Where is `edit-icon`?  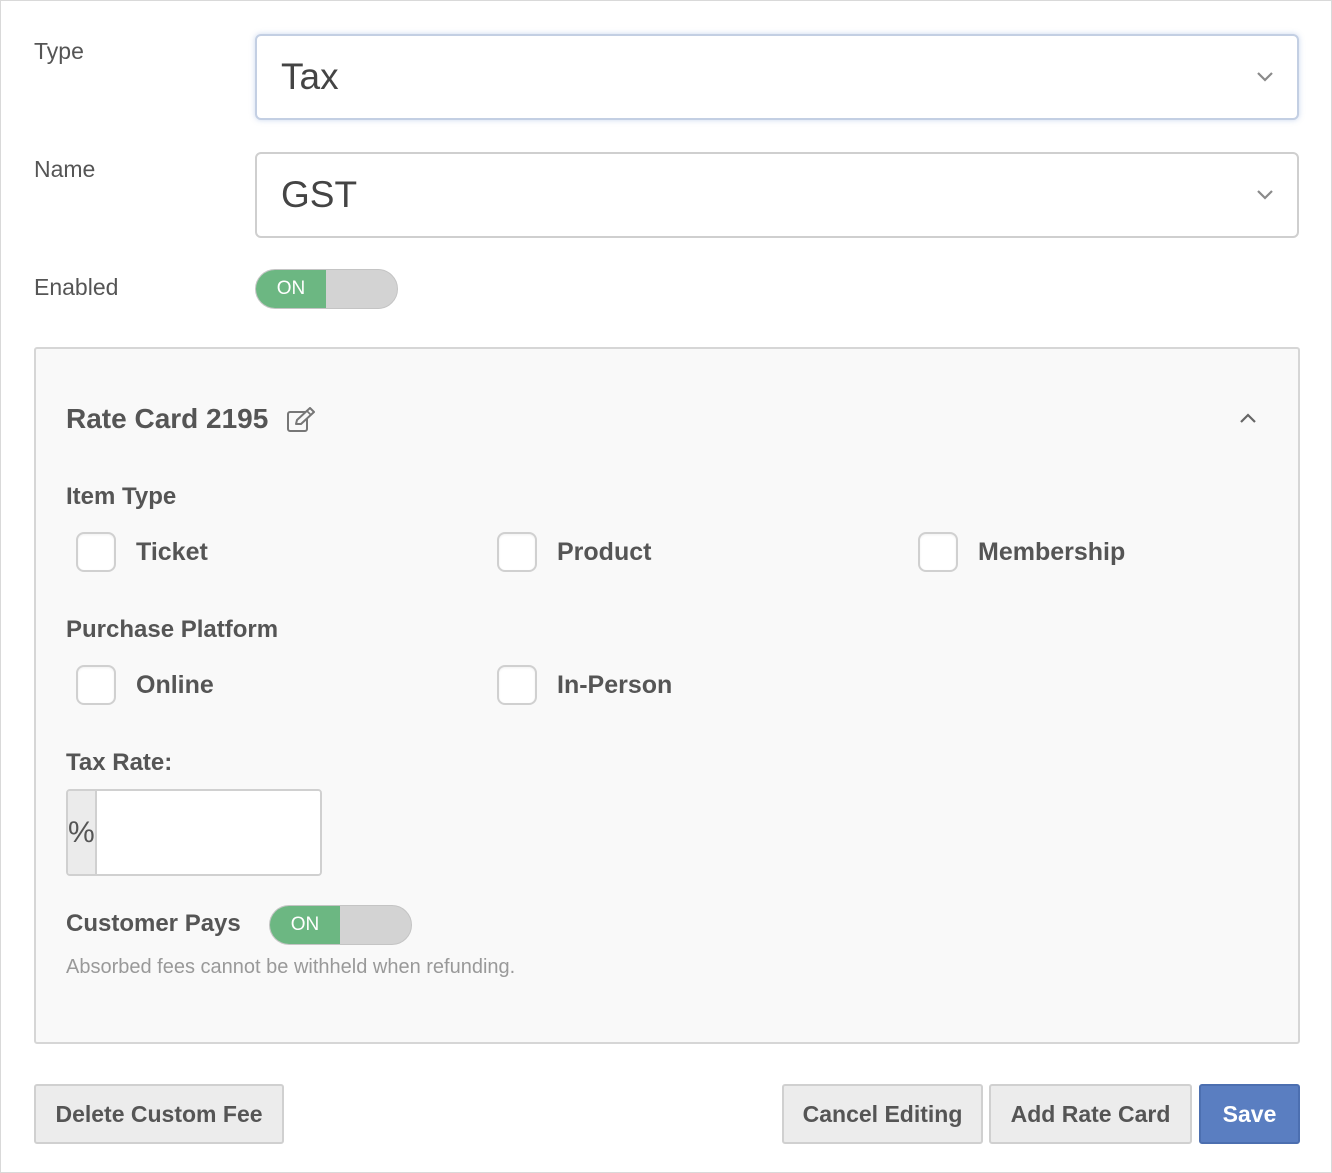
edit-icon is located at coordinates (301, 420).